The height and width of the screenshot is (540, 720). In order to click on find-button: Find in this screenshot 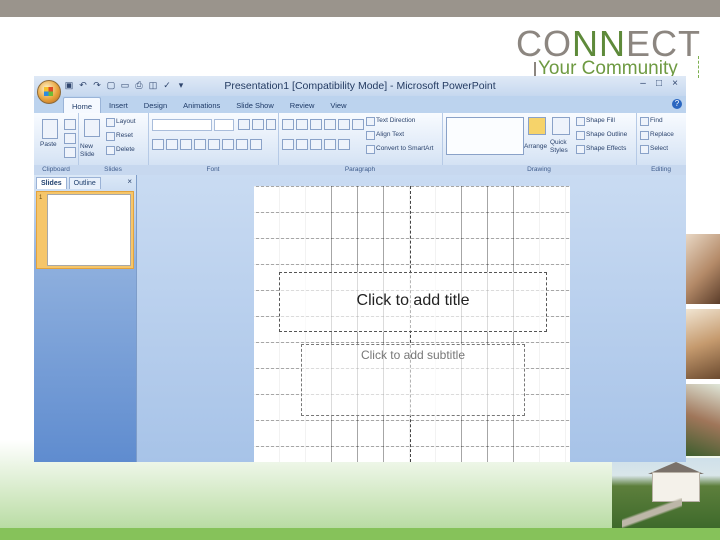, I will do `click(656, 121)`.